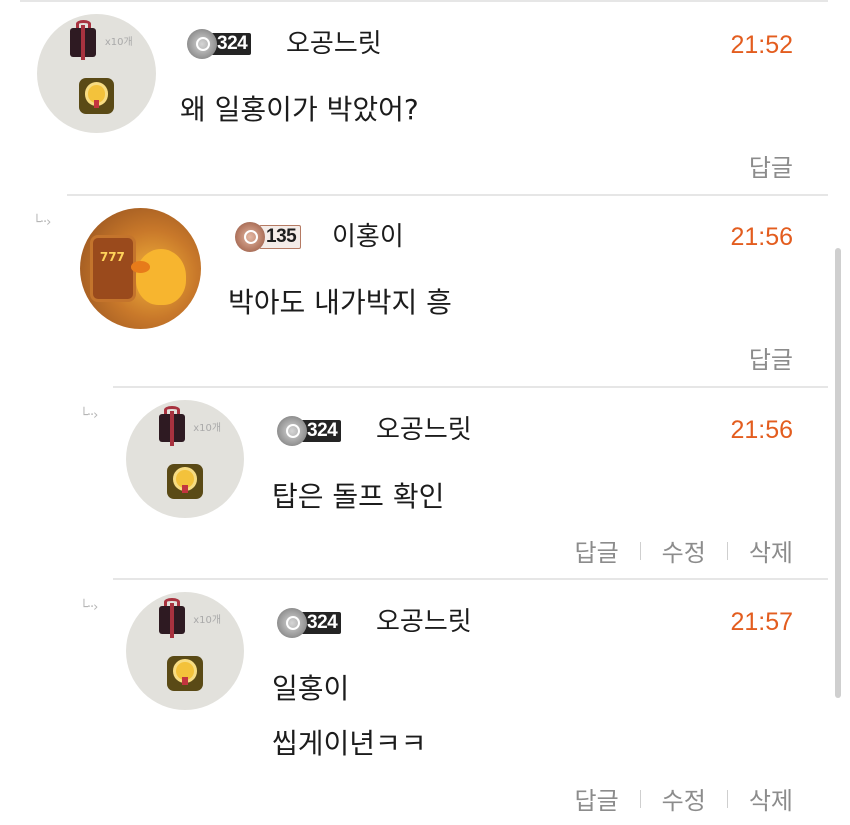 This screenshot has height=825, width=850. I want to click on timestamp: 21:52, so click(761, 45).